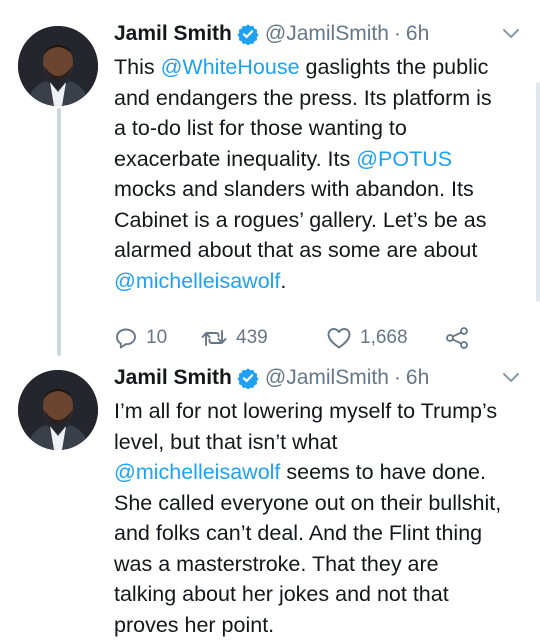  I want to click on share-icon, so click(457, 338).